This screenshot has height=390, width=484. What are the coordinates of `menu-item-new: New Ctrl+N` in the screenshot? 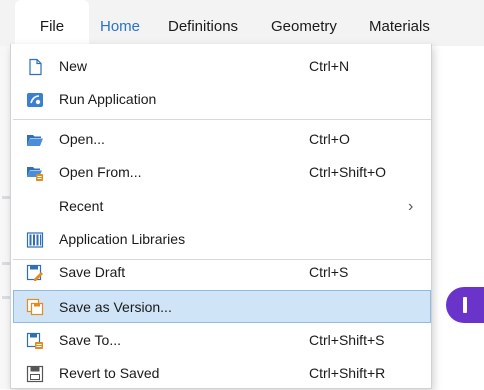 It's located at (222, 66).